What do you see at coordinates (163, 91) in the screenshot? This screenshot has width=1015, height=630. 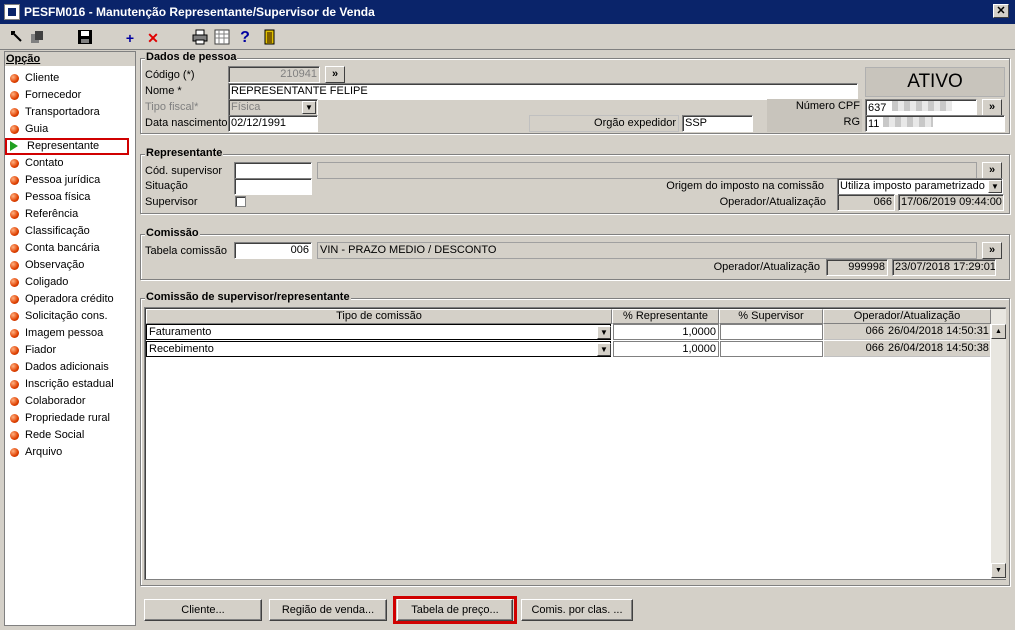 I see `nome-label: Nome *` at bounding box center [163, 91].